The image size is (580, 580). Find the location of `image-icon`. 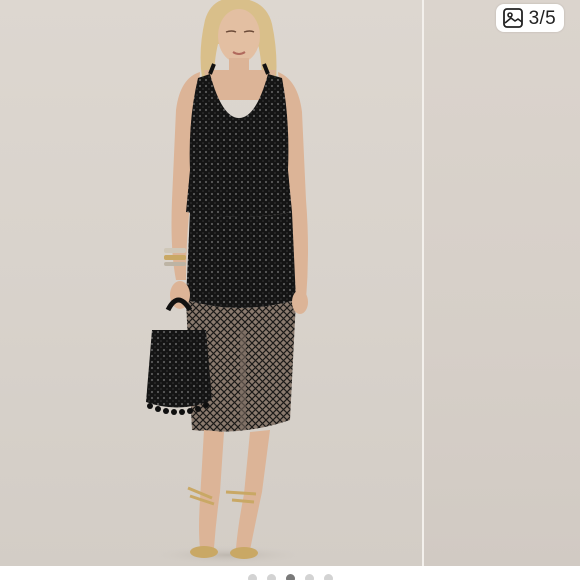

image-icon is located at coordinates (513, 18).